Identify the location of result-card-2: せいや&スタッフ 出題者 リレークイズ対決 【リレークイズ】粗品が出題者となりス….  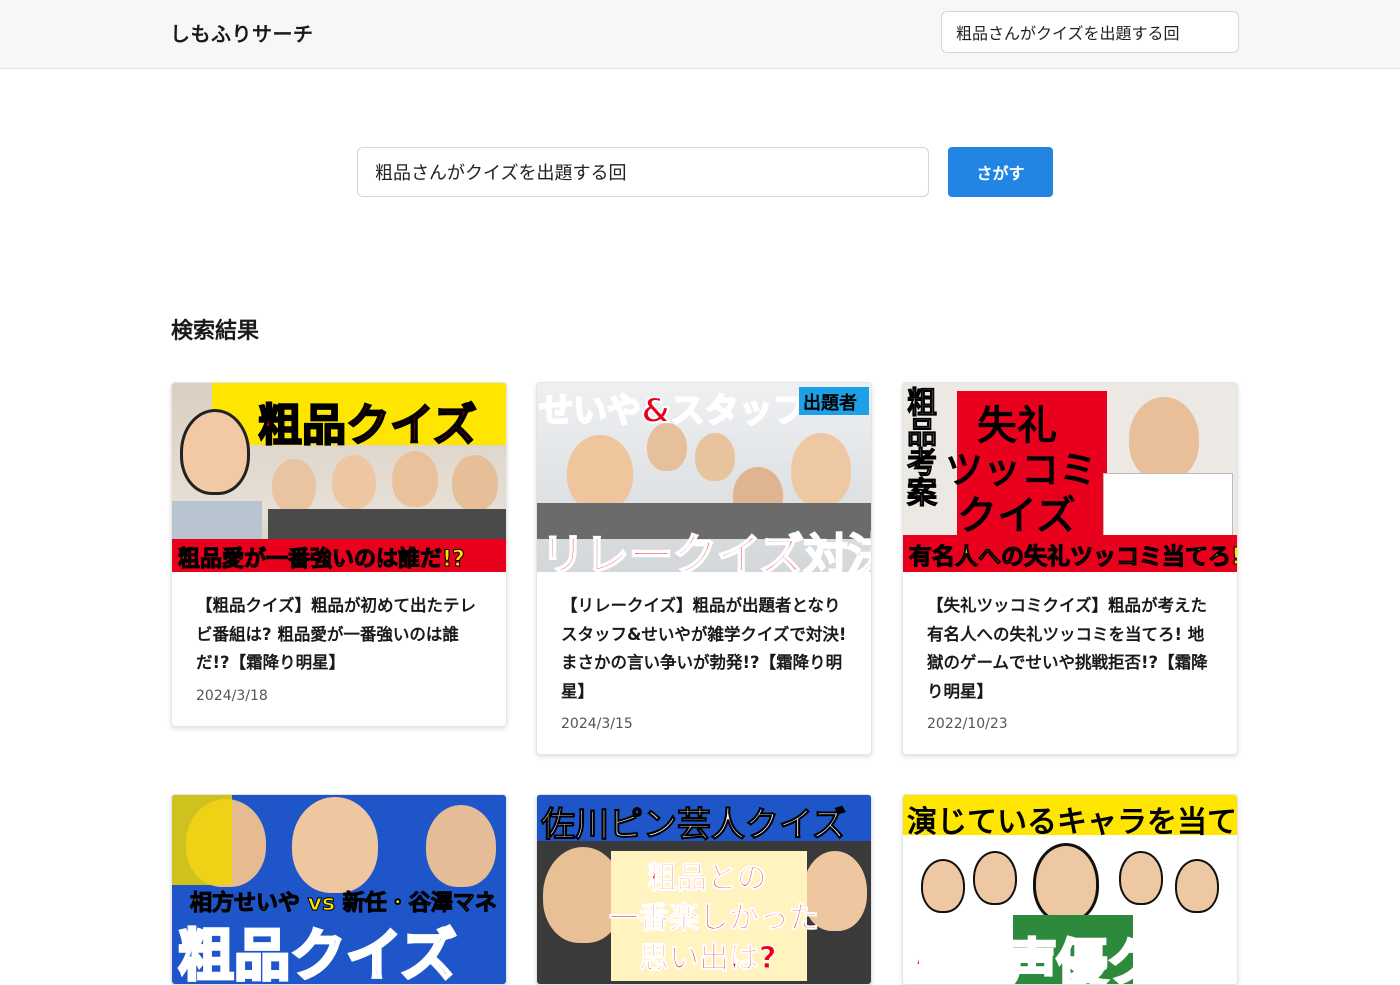
(704, 568).